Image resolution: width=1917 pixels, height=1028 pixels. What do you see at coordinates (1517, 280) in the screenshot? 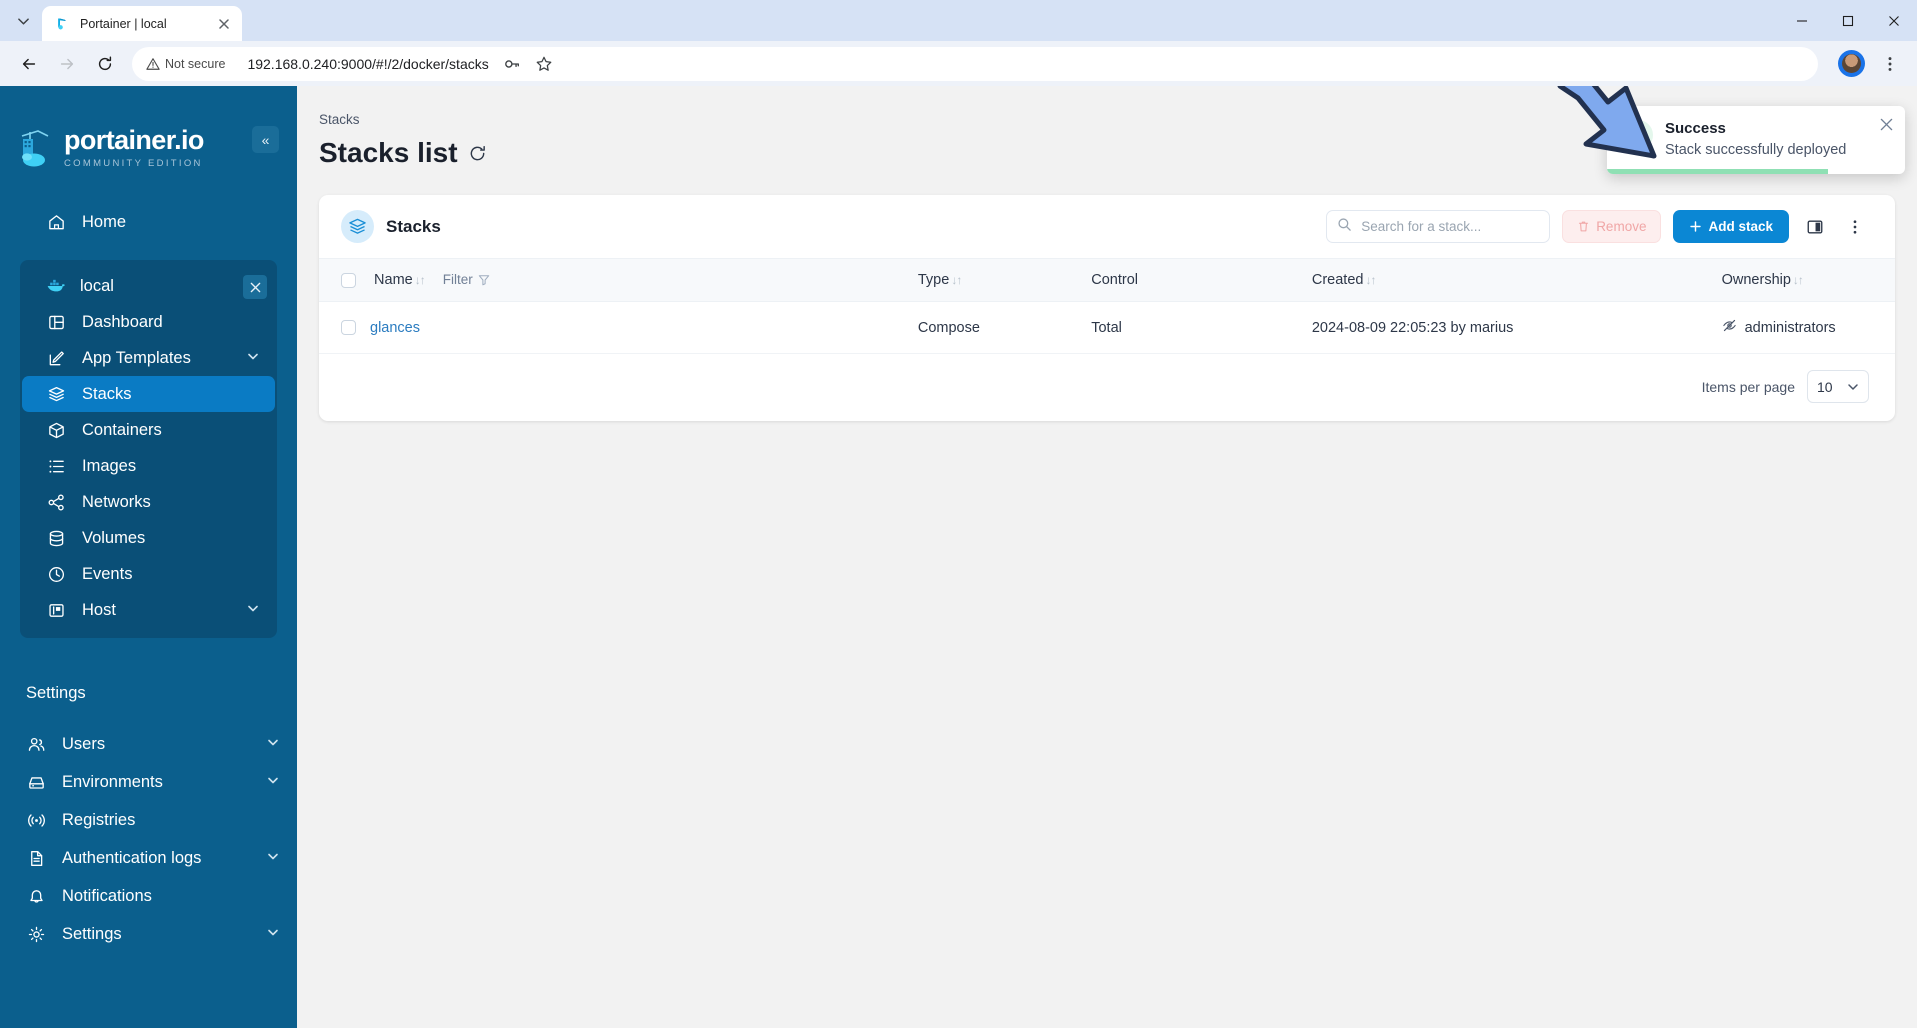
I see `column-header-created: Created ↓↑` at bounding box center [1517, 280].